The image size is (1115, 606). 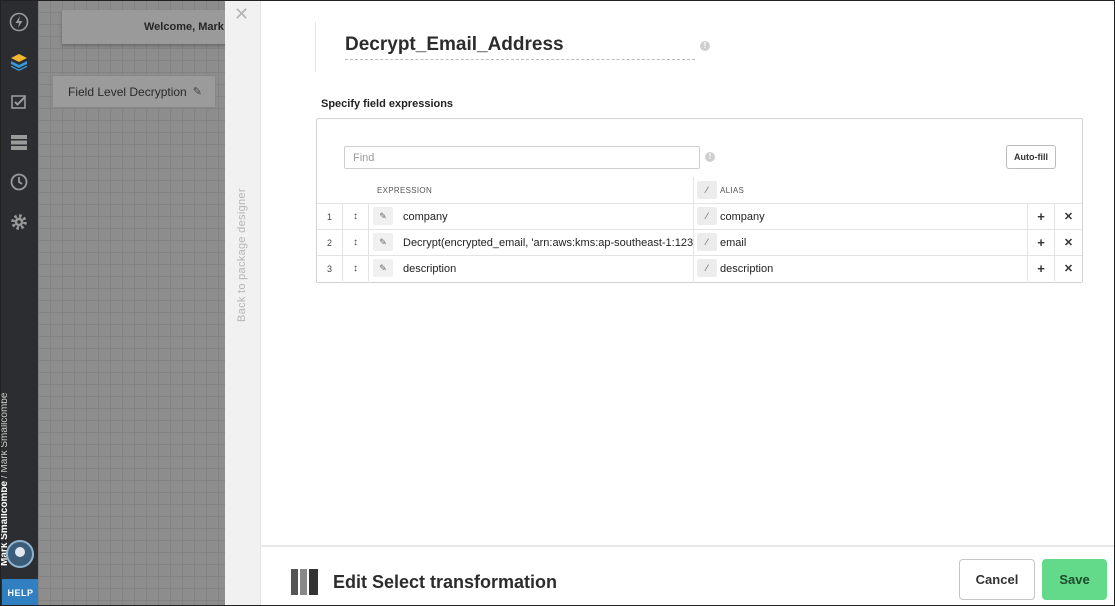 I want to click on info-icon: !, so click(x=705, y=46).